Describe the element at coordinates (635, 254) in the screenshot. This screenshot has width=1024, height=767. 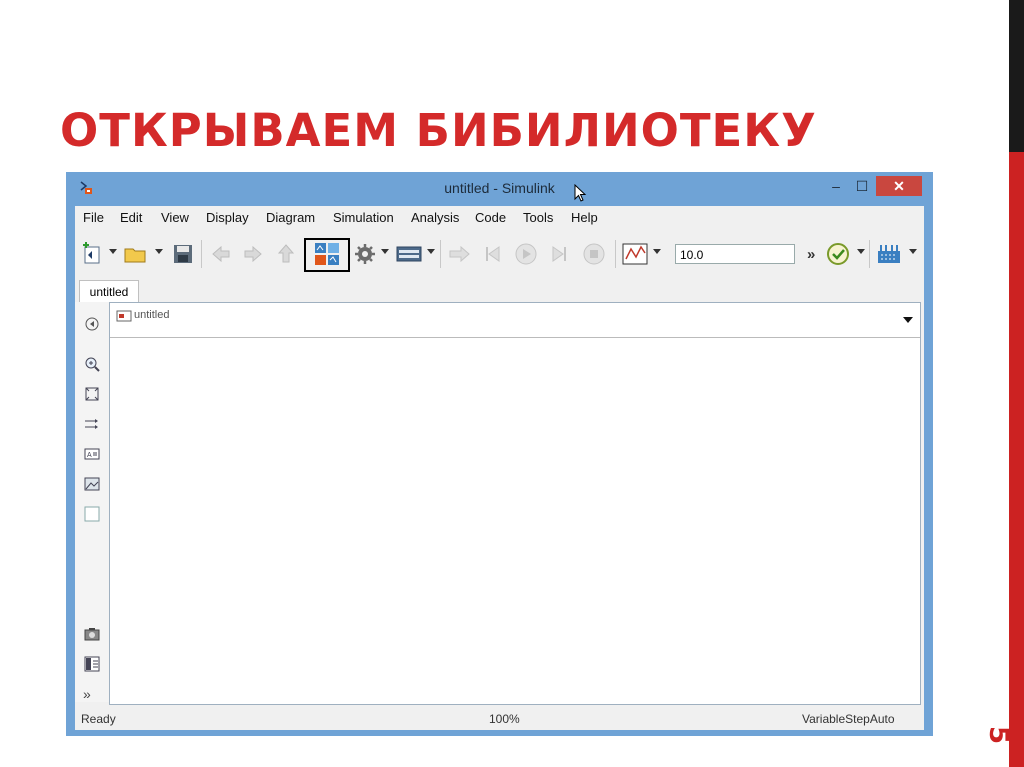
I see `scope-icon` at that location.